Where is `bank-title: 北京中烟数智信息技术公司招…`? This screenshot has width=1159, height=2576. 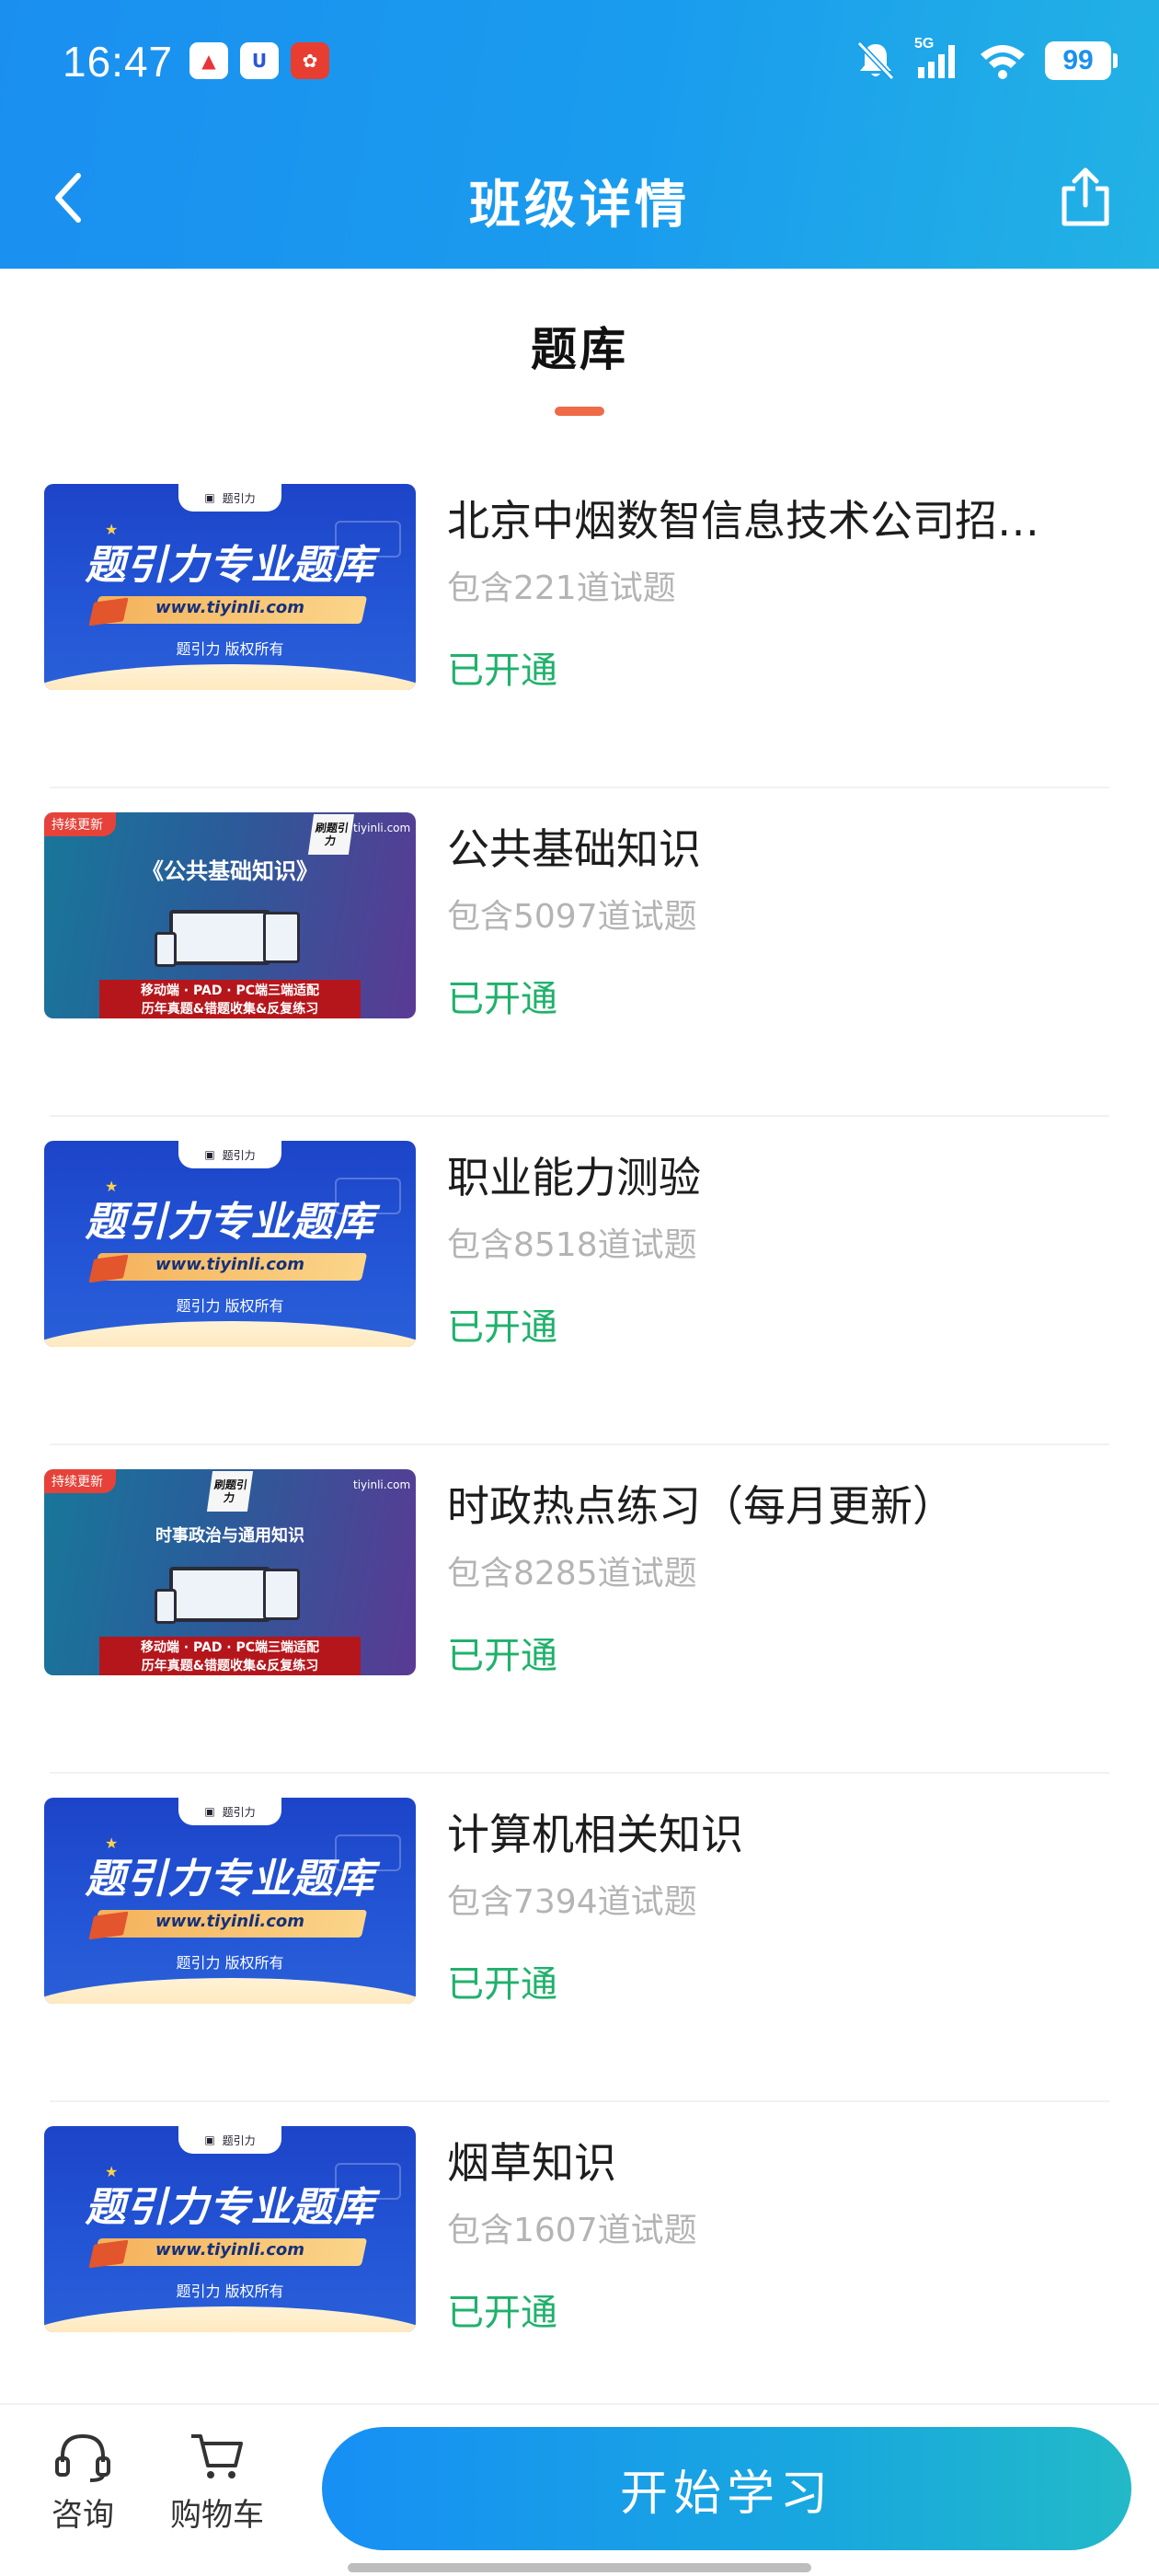 bank-title: 北京中烟数智信息技术公司招… is located at coordinates (743, 521).